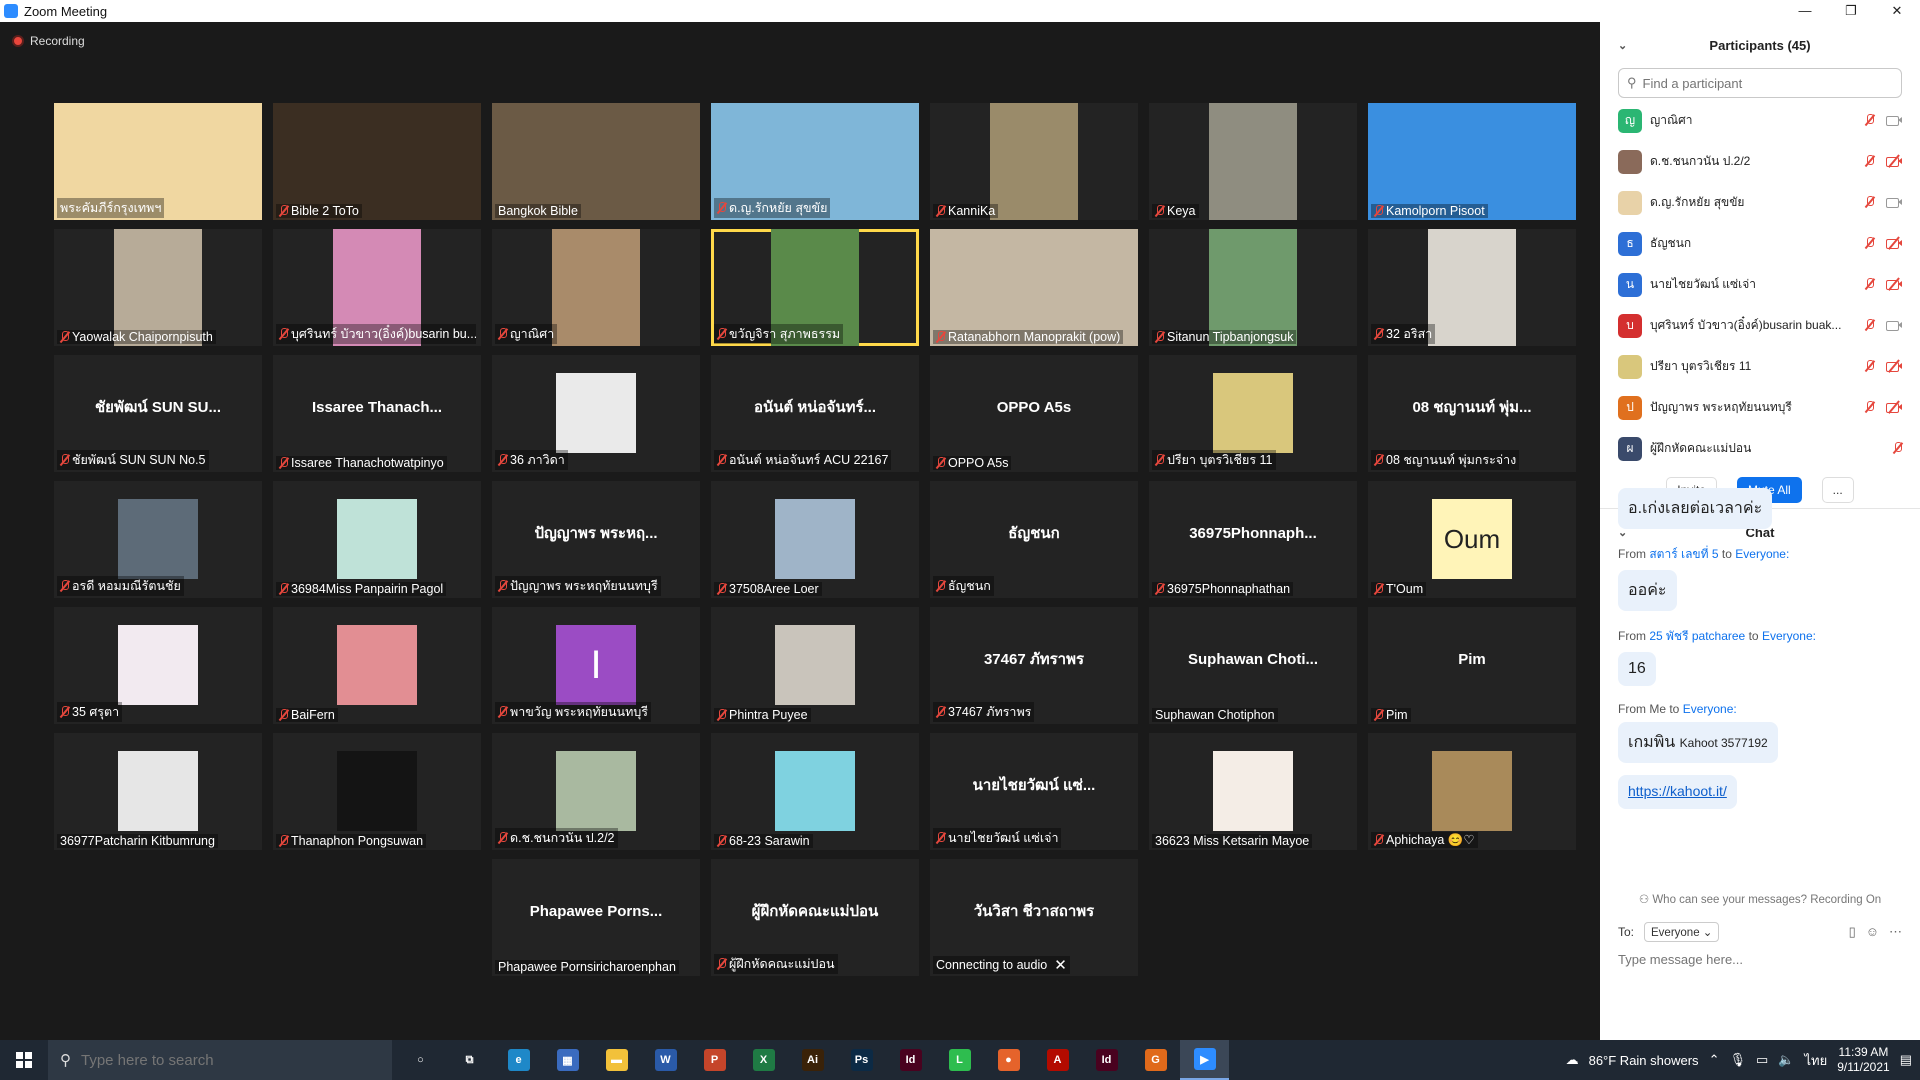 The image size is (1920, 1080). What do you see at coordinates (24, 1060) in the screenshot?
I see `start-button` at bounding box center [24, 1060].